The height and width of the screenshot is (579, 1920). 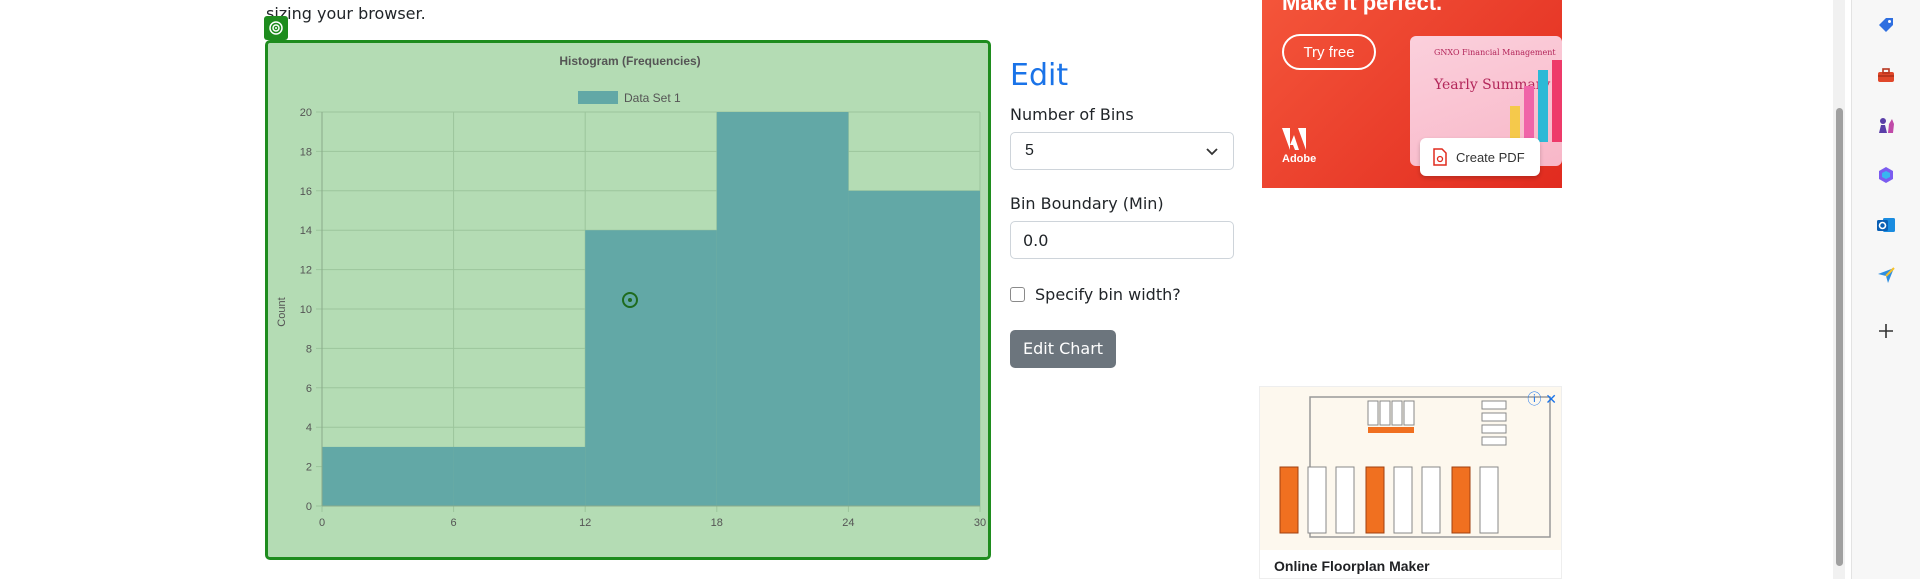 What do you see at coordinates (1886, 175) in the screenshot?
I see `copilot-icon` at bounding box center [1886, 175].